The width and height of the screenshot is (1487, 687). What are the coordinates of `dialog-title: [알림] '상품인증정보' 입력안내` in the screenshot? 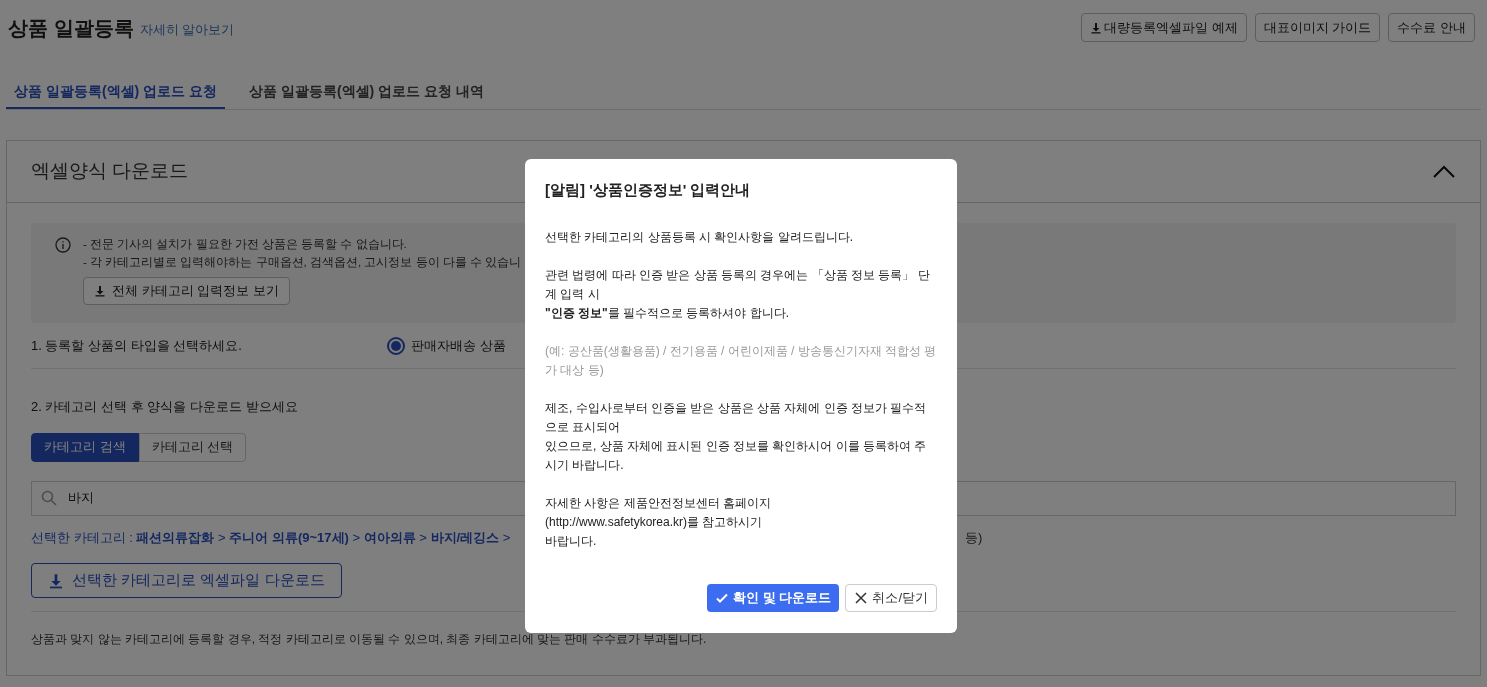 It's located at (648, 190).